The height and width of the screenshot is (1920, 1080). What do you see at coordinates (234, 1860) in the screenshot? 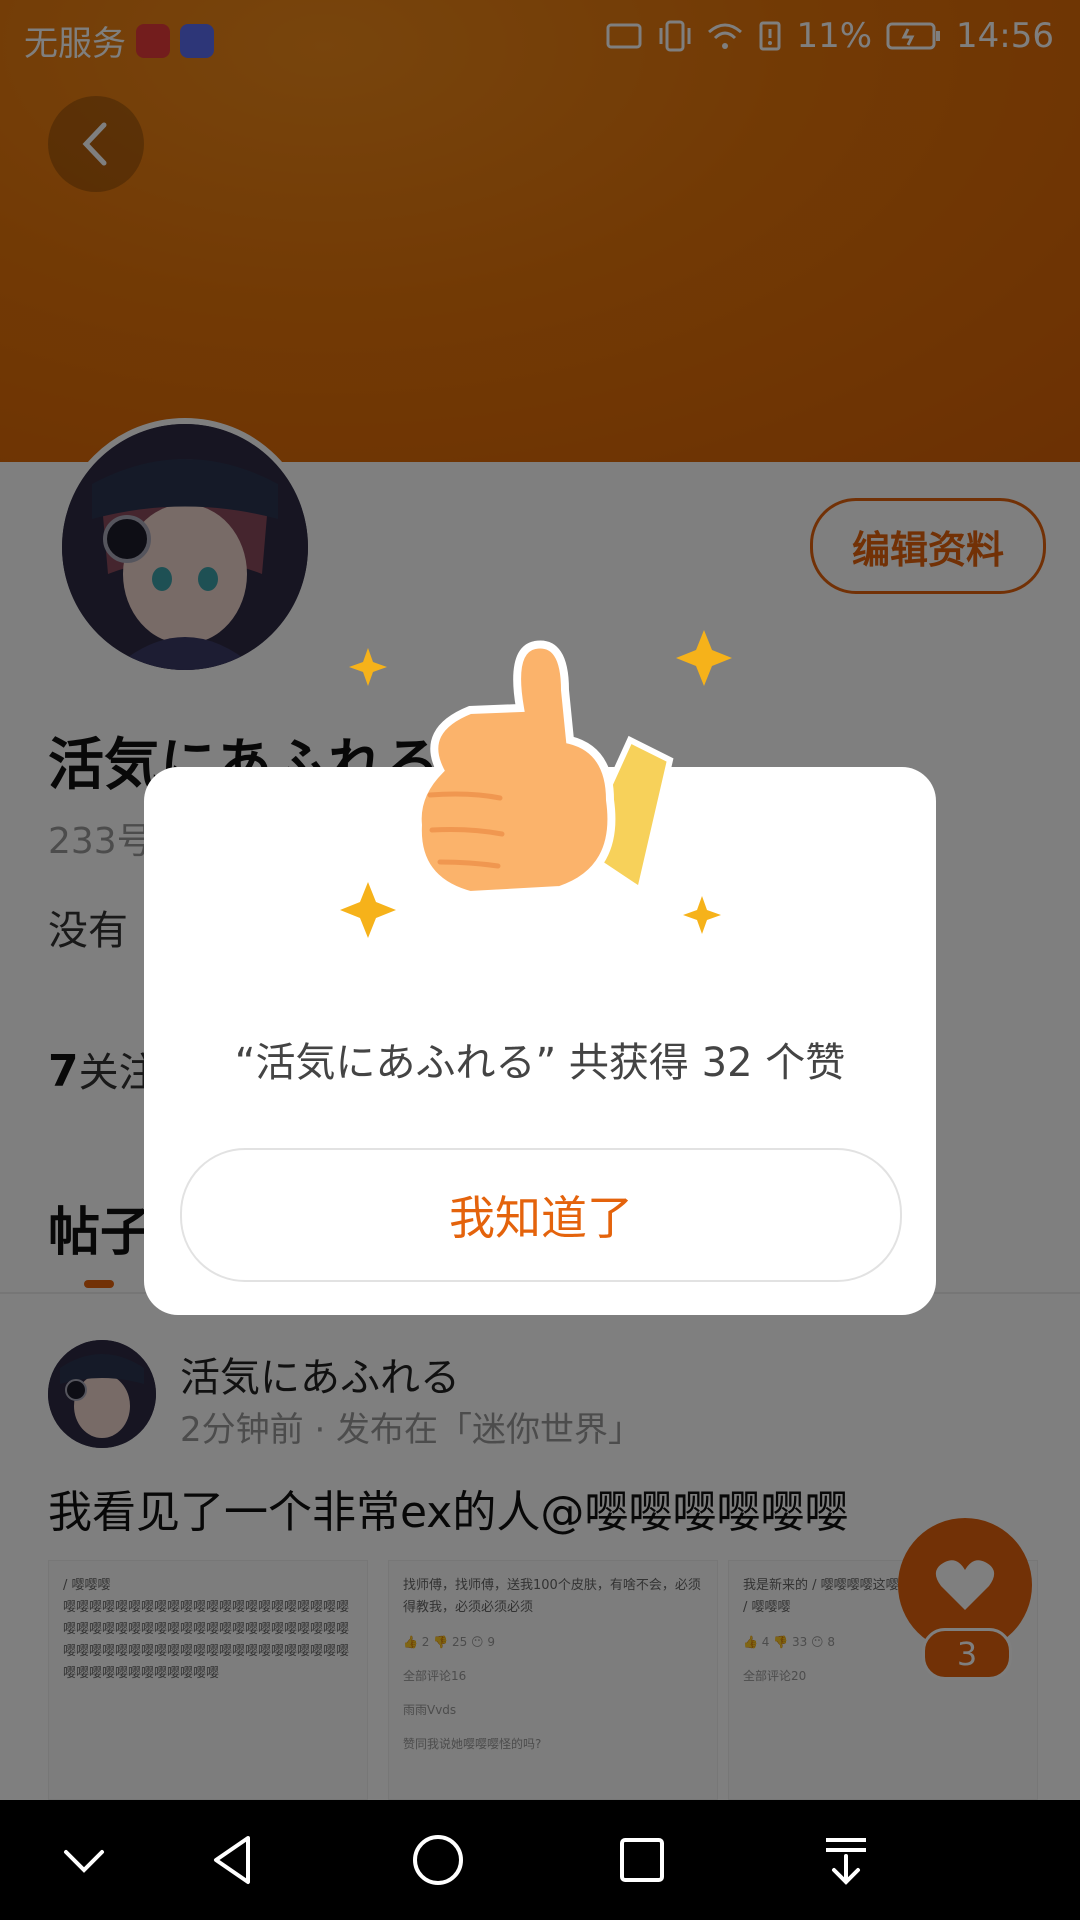
I see `back-triangle-icon` at bounding box center [234, 1860].